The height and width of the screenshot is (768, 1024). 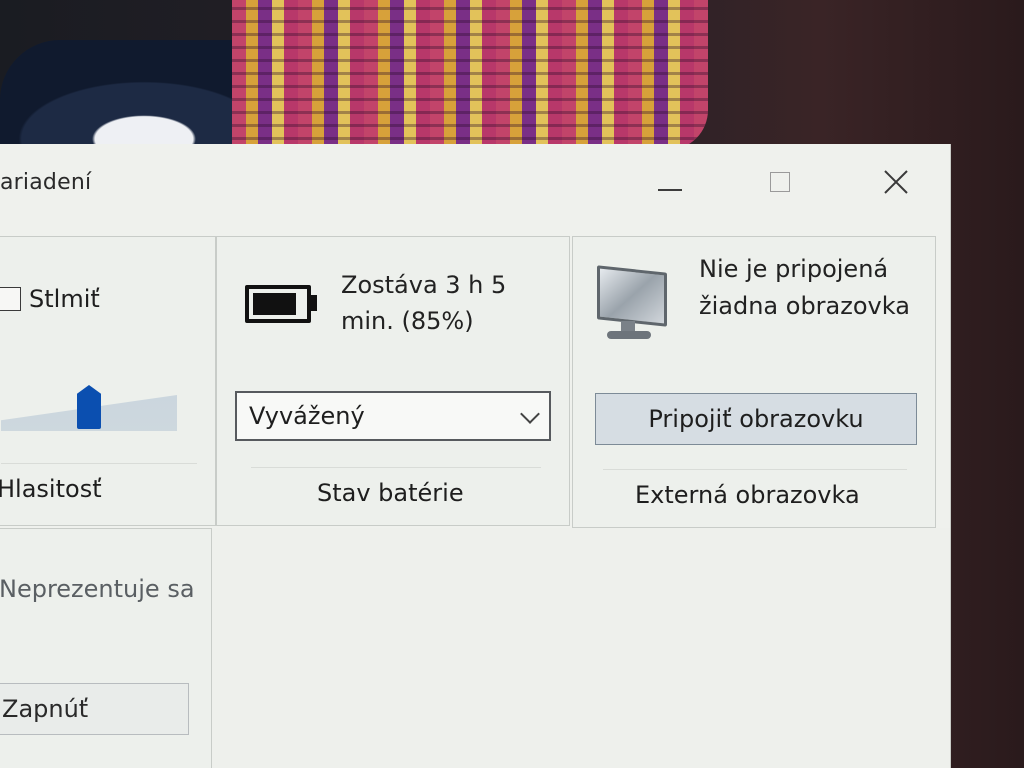 I want to click on mute-checkbox-row: Stlmiť, so click(x=50, y=299).